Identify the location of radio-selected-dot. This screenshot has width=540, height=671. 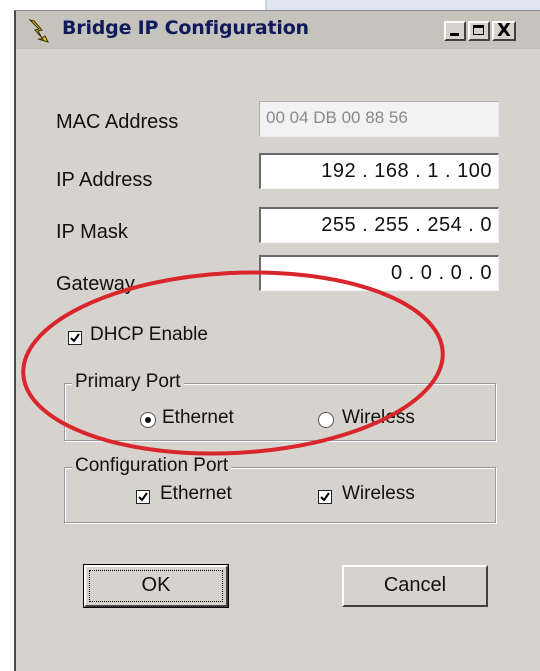
(148, 420).